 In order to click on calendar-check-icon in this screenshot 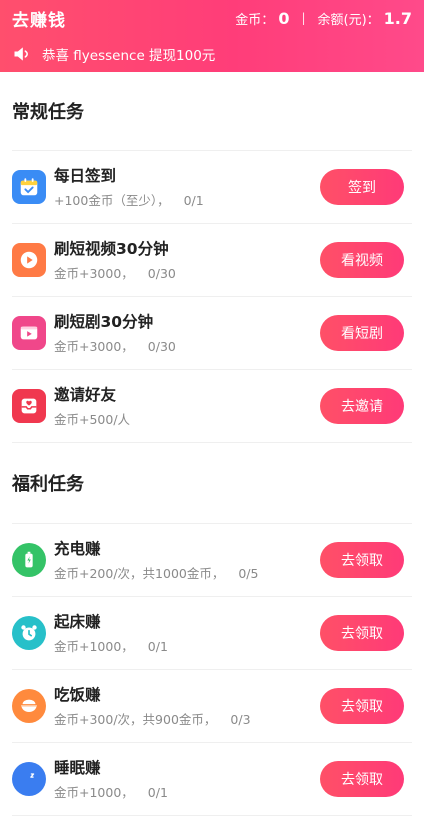, I will do `click(29, 187)`.